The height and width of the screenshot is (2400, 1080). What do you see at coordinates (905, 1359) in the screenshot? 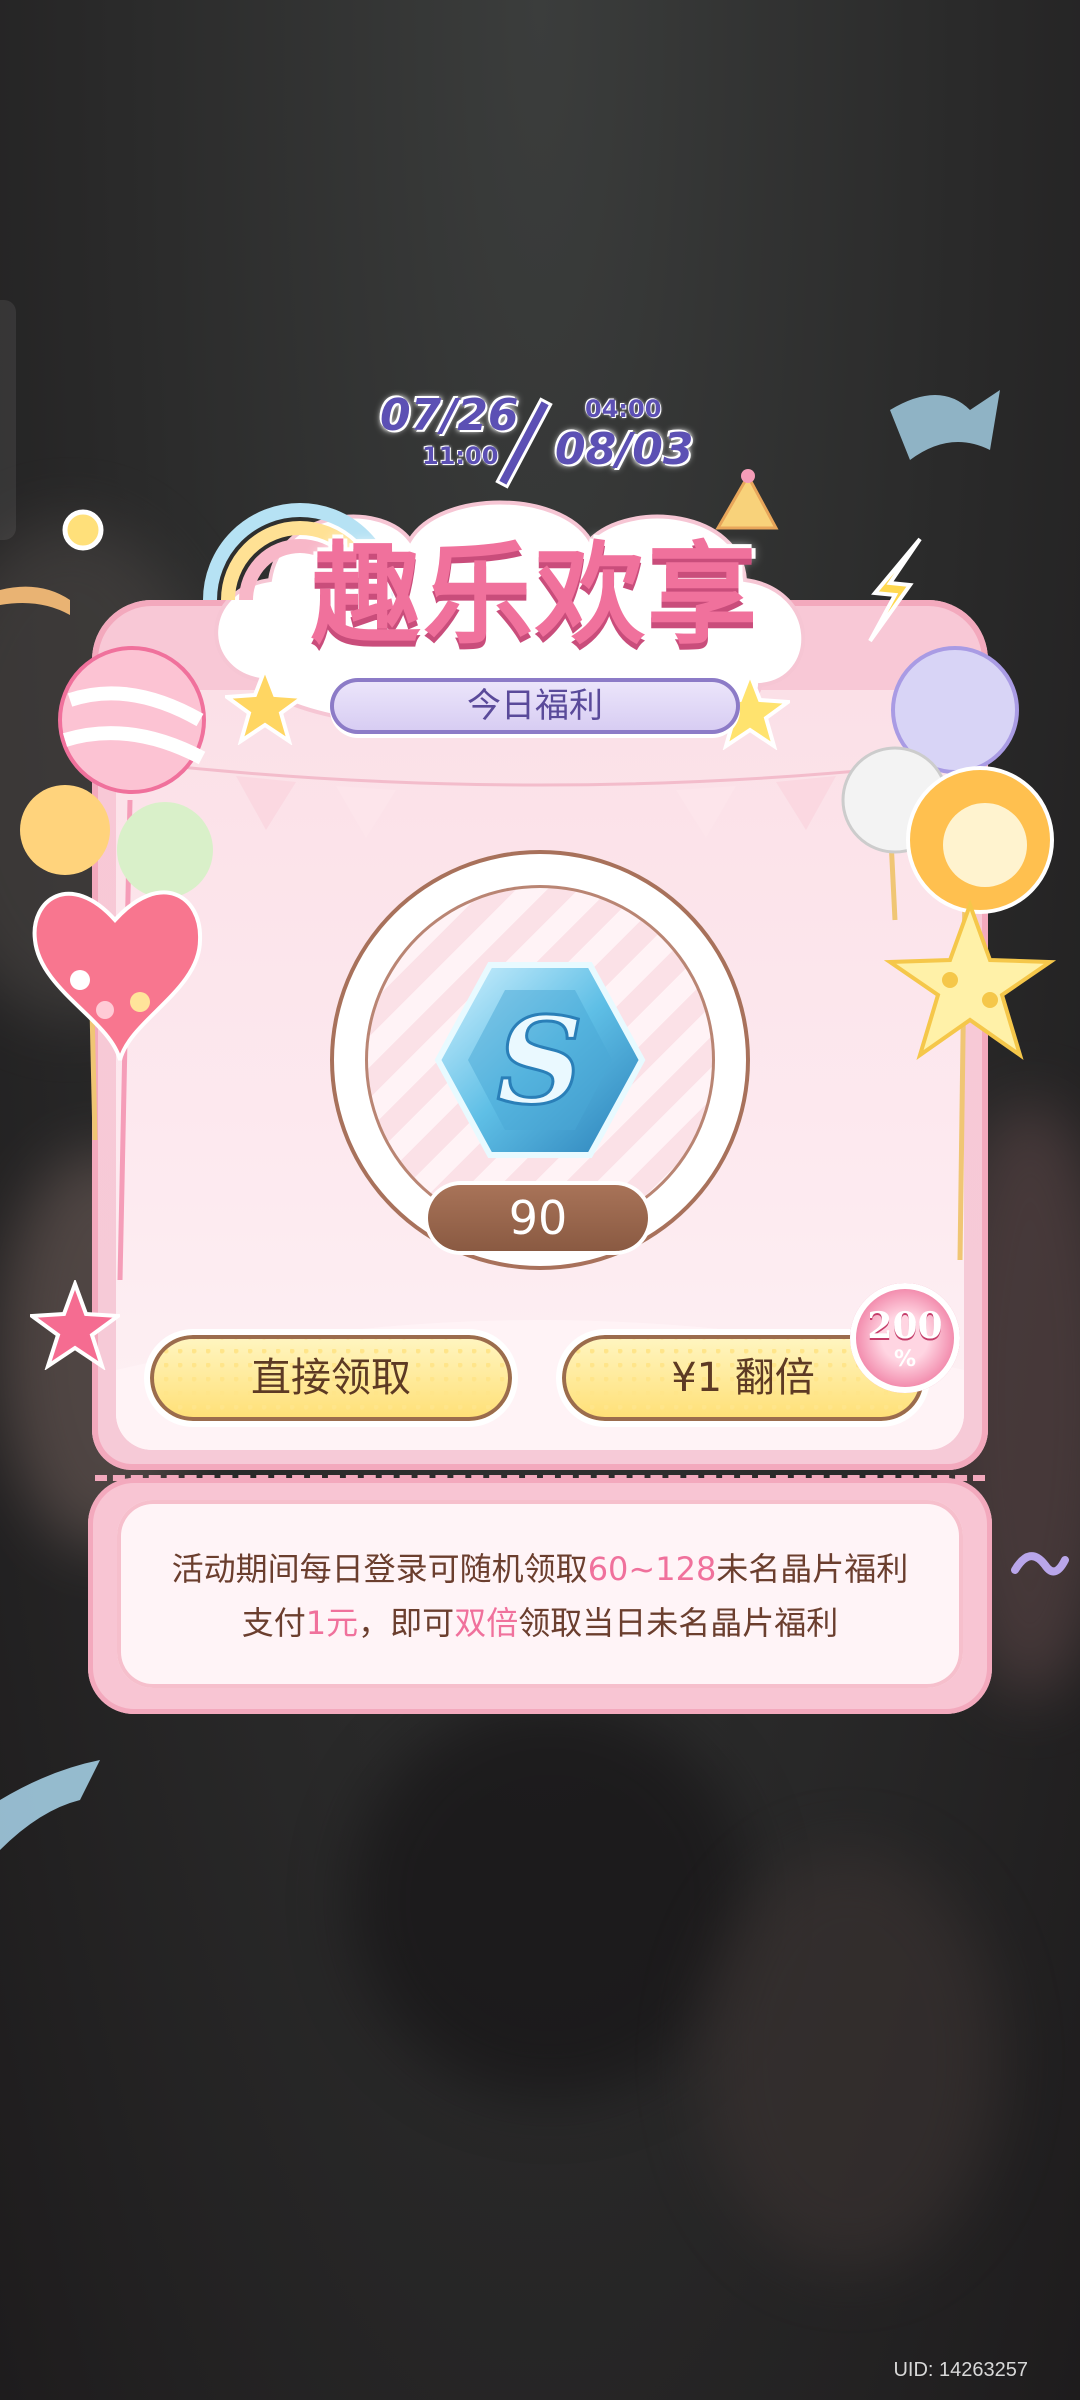
I see `badge-unit: %` at bounding box center [905, 1359].